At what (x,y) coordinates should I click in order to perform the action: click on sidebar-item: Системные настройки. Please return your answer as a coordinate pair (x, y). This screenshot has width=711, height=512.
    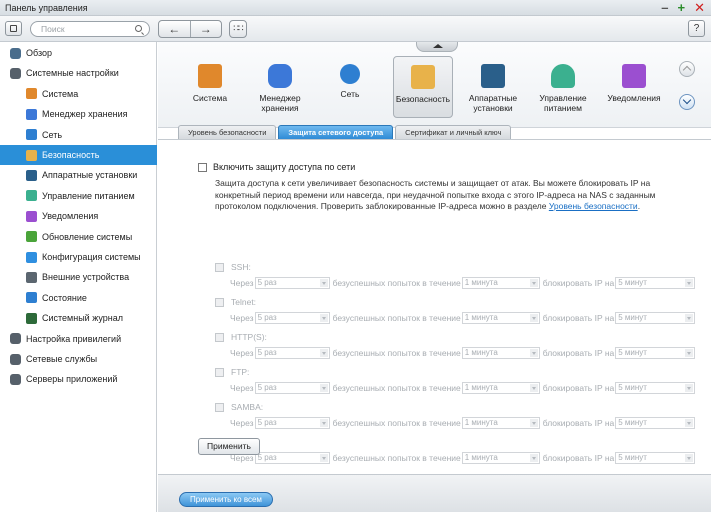
    Looking at the image, I should click on (78, 73).